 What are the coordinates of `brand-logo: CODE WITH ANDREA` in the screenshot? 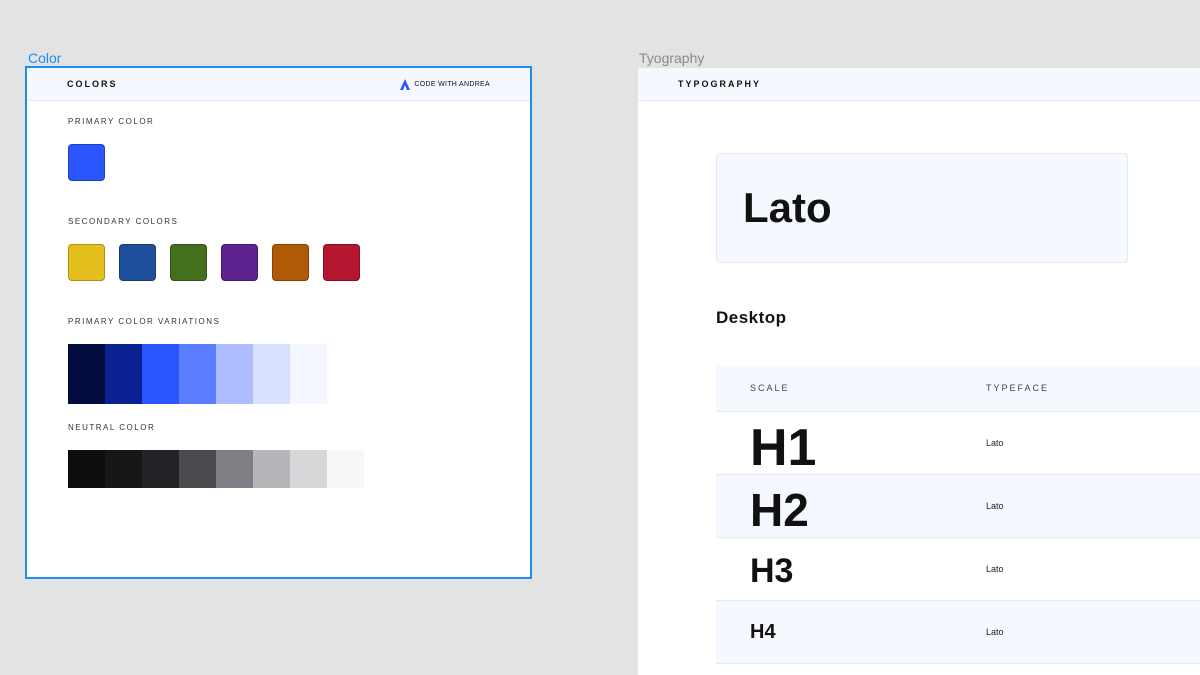 It's located at (445, 84).